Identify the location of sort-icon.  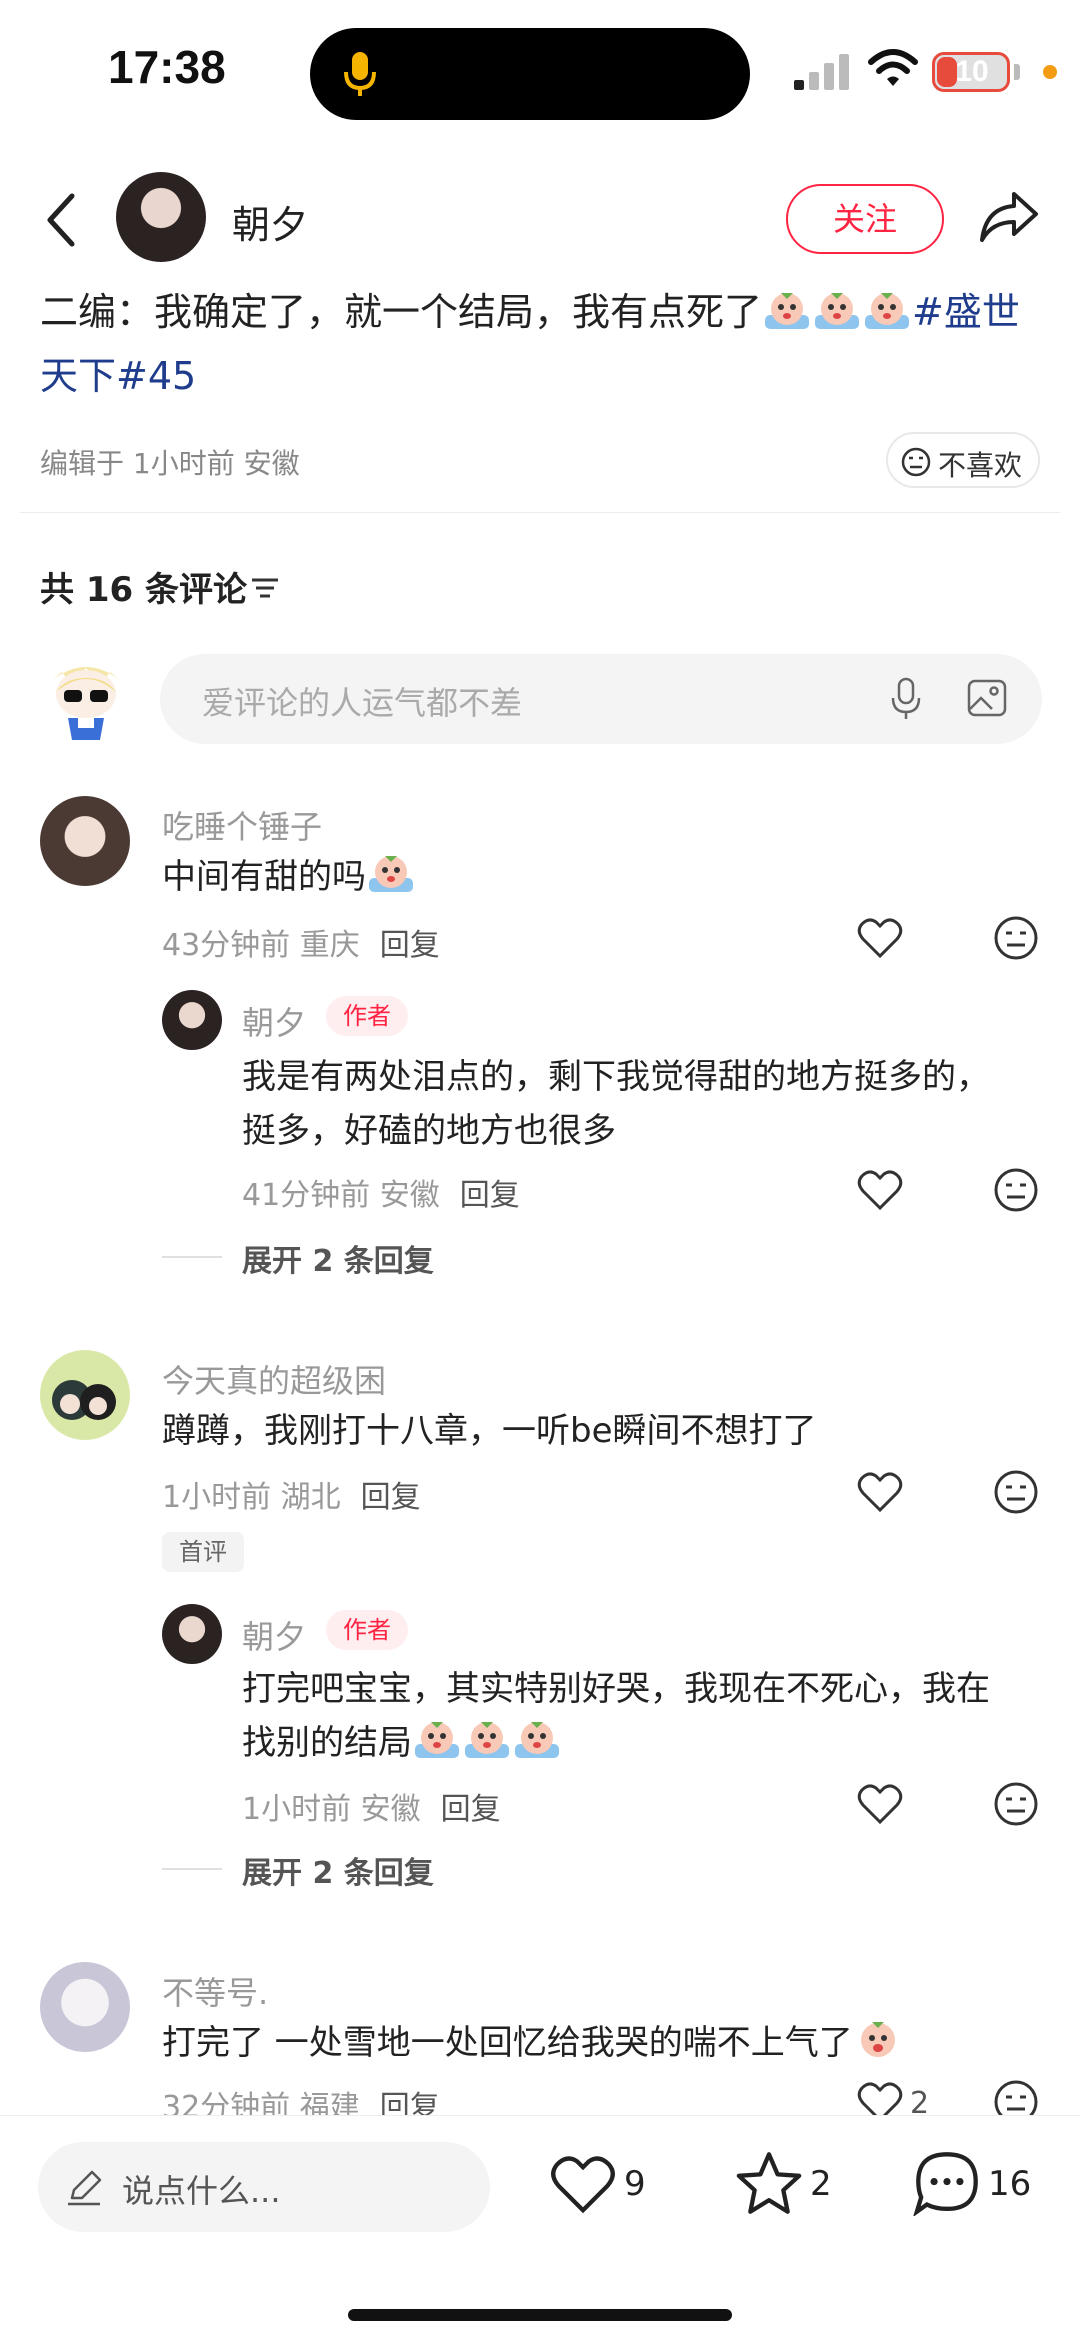
(265, 588).